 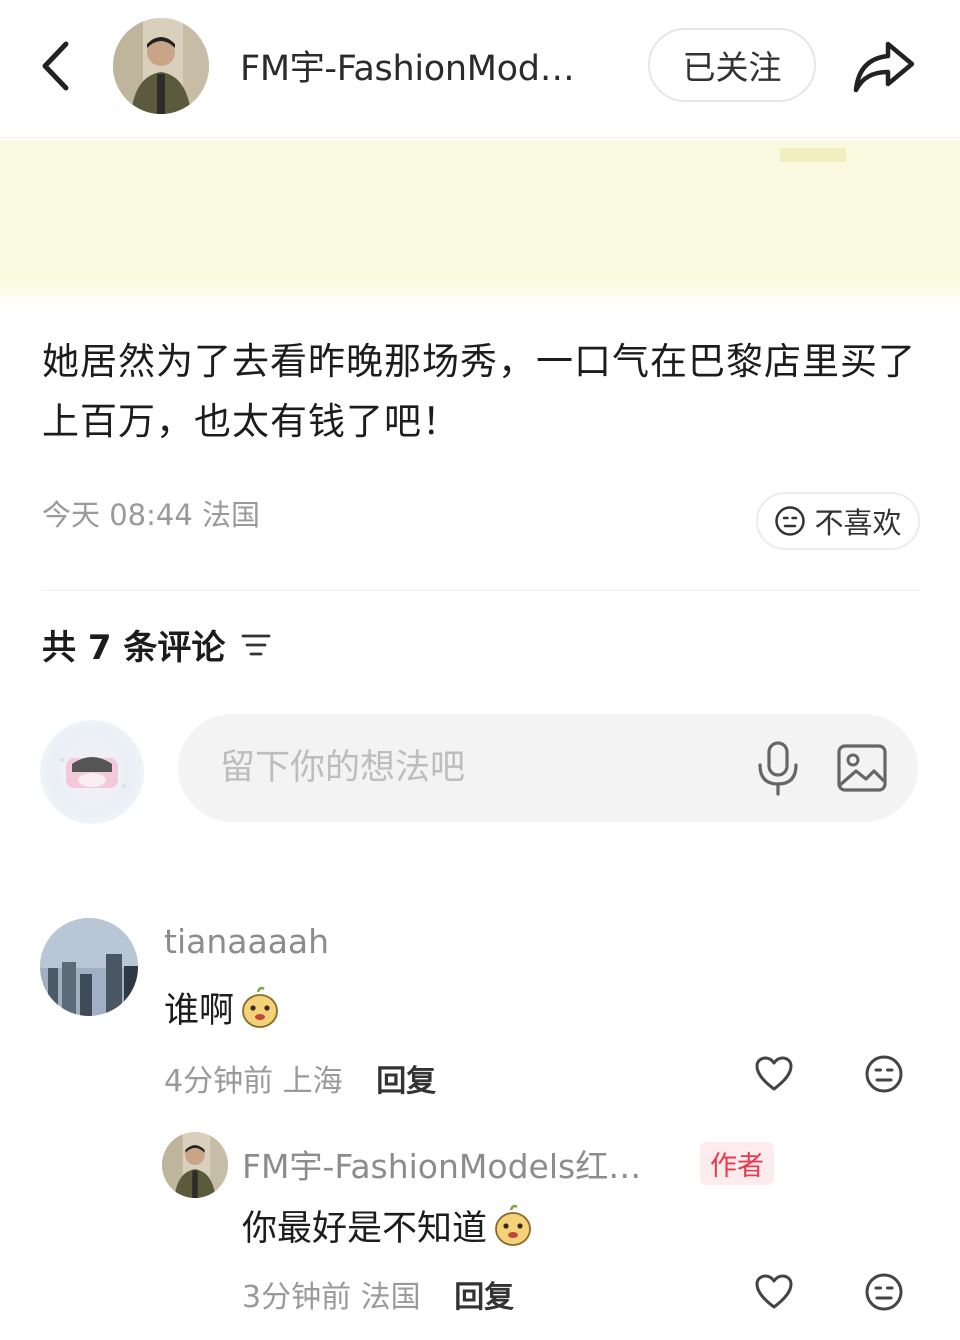 I want to click on comment-input, so click(x=470, y=768).